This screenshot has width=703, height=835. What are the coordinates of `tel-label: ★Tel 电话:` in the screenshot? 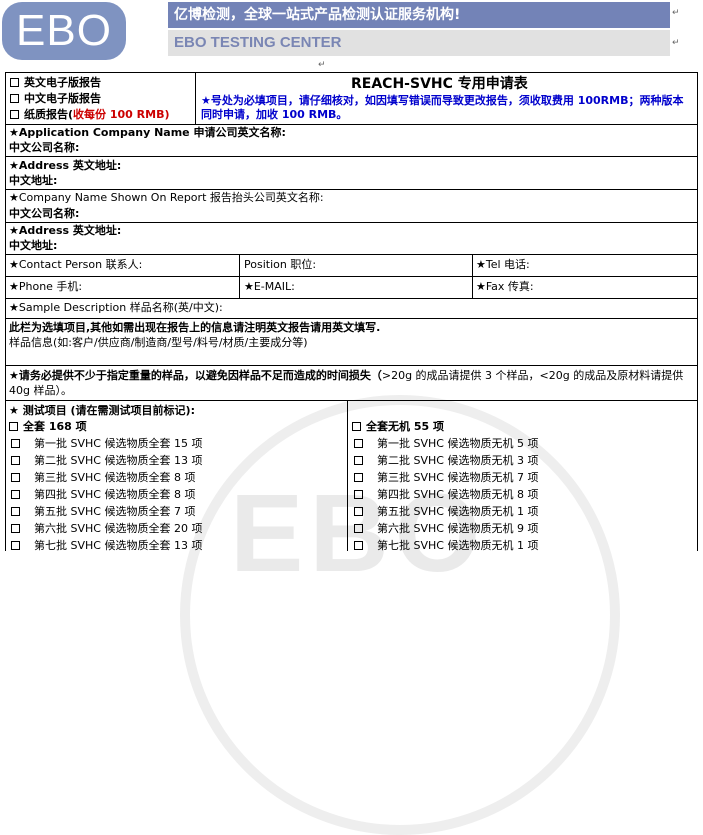 It's located at (503, 264).